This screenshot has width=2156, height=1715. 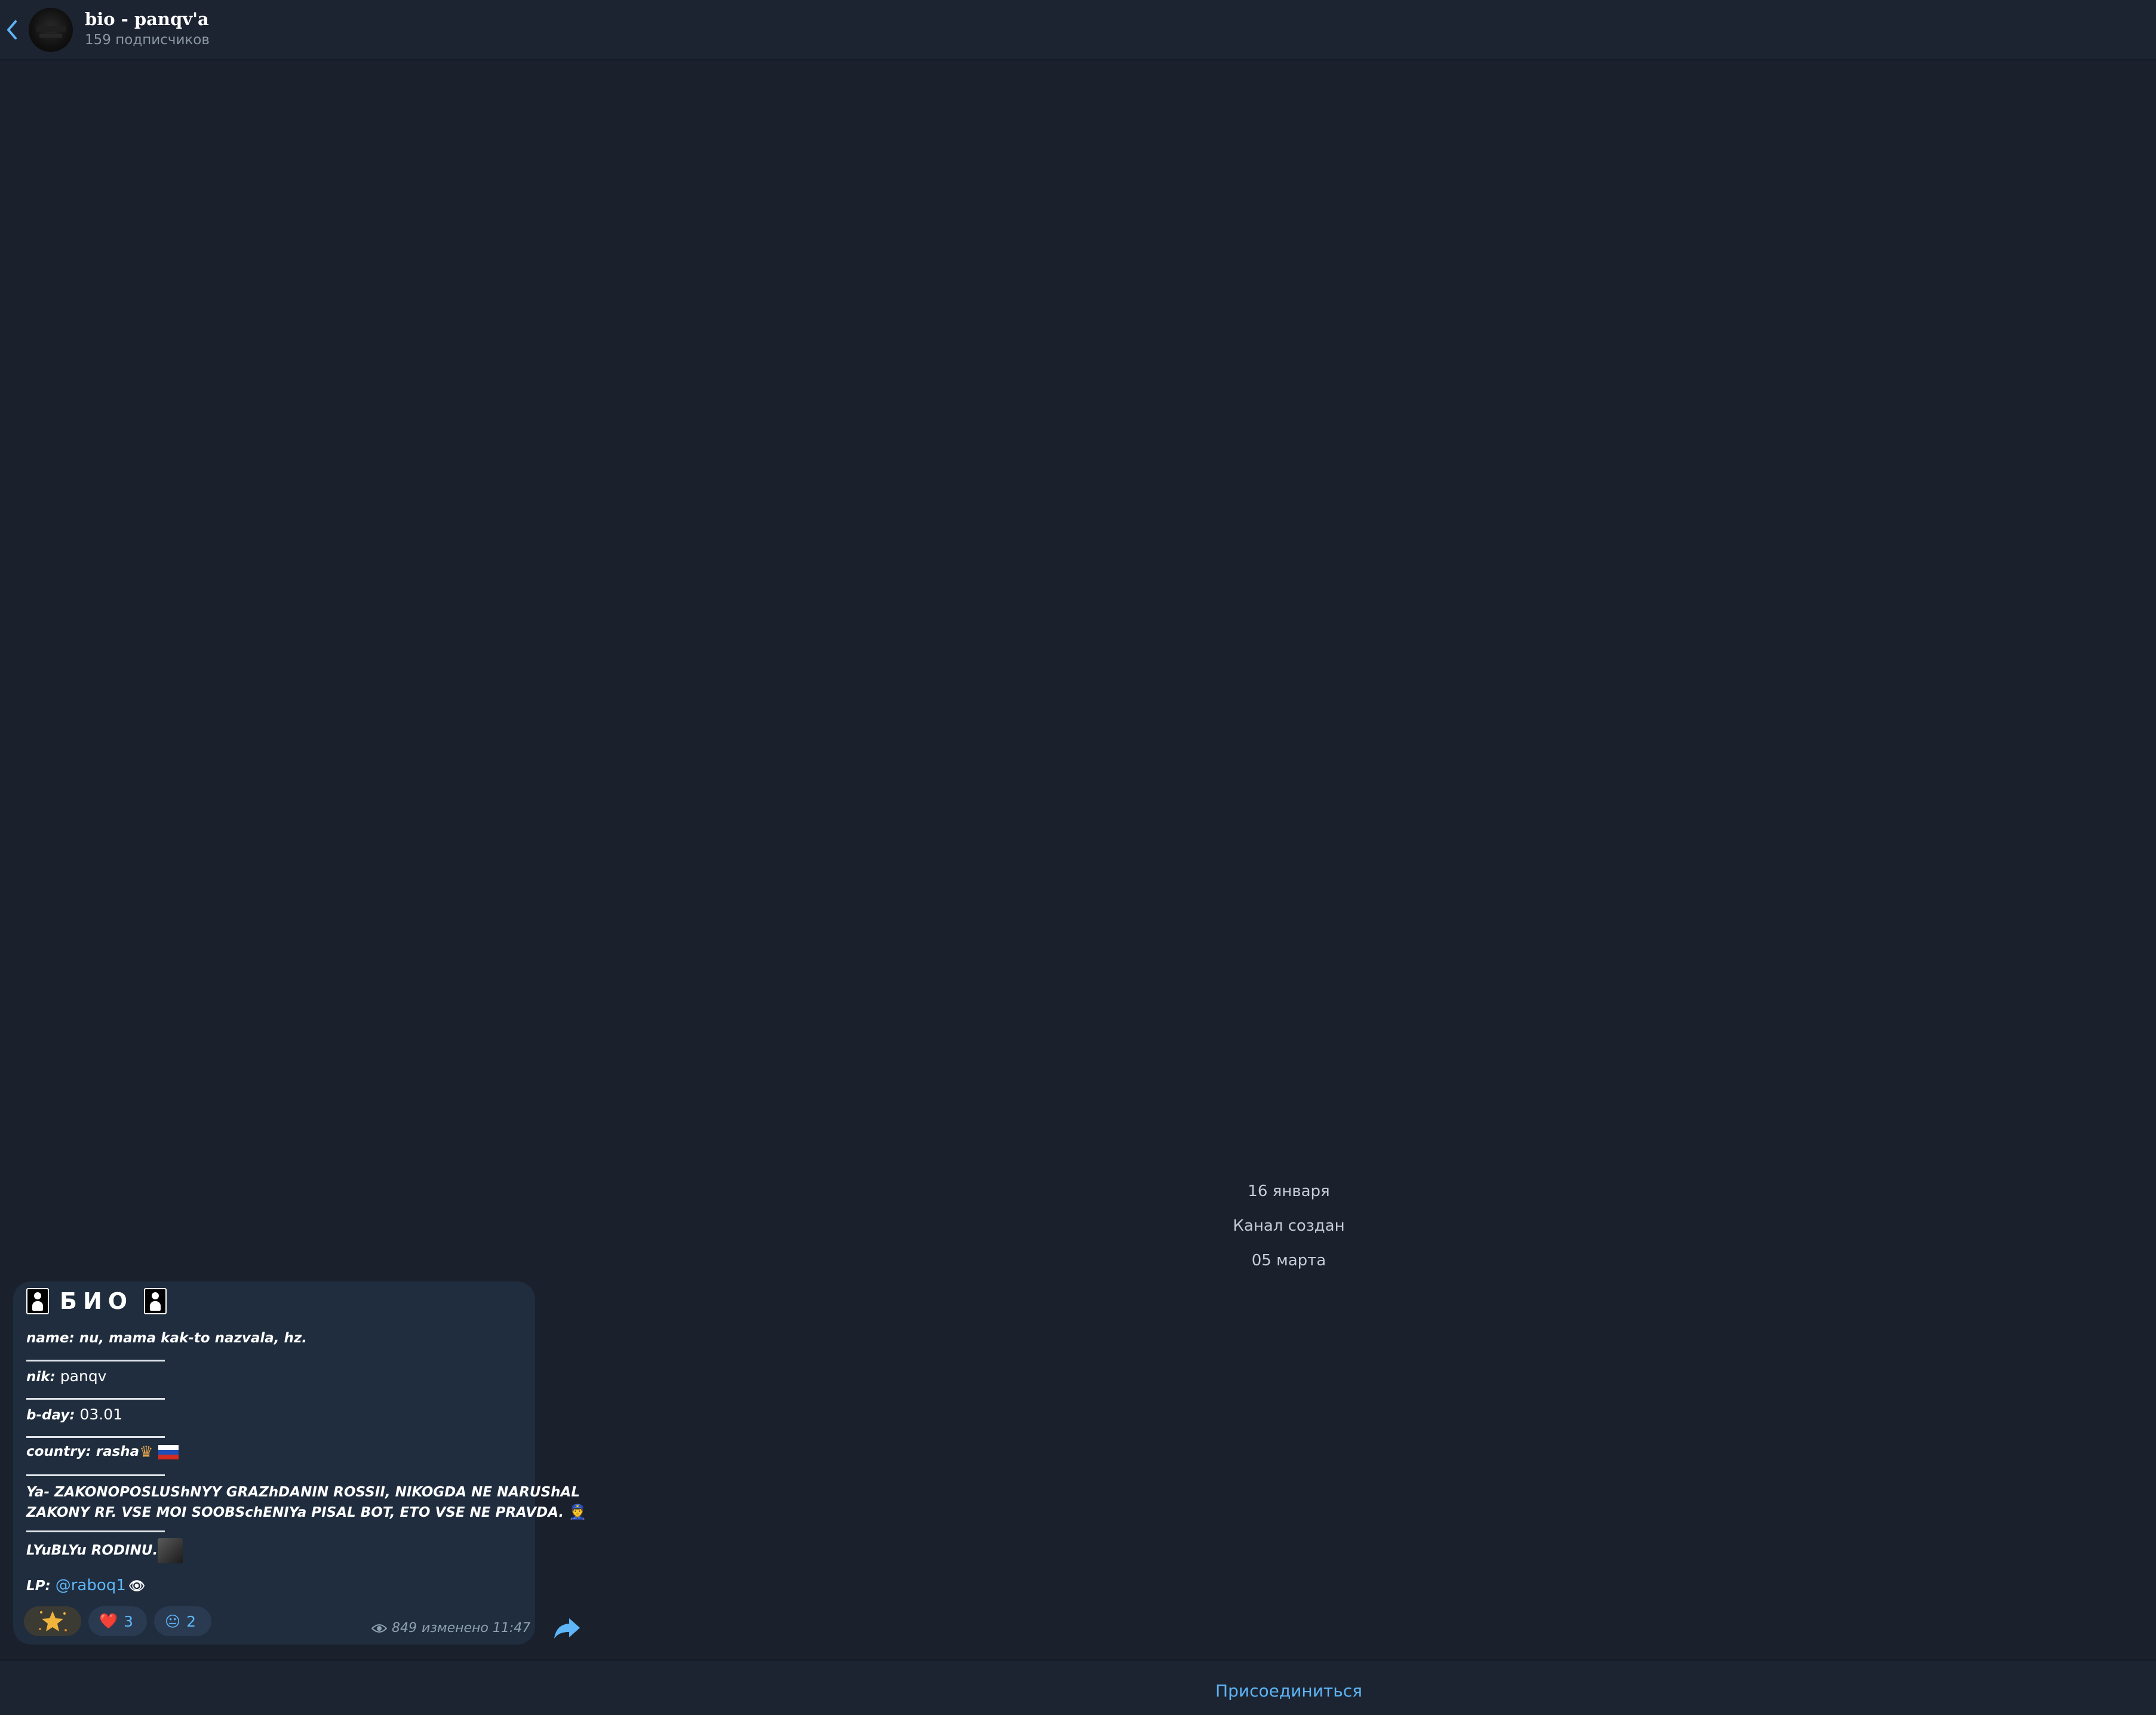 I want to click on channel-created-notice: Канал создан, so click(x=1289, y=1226).